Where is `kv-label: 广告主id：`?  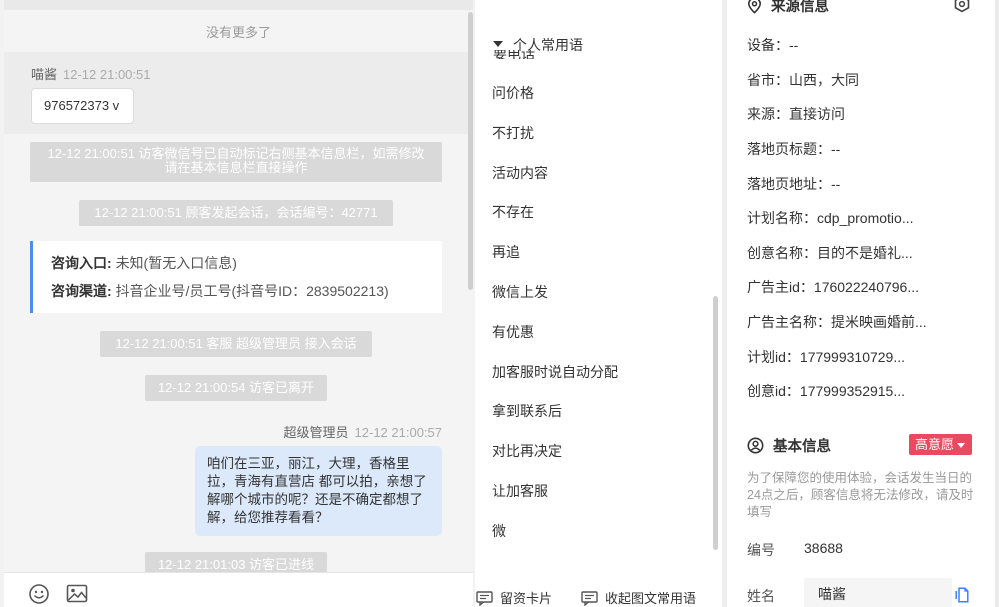
kv-label: 广告主id： is located at coordinates (780, 287).